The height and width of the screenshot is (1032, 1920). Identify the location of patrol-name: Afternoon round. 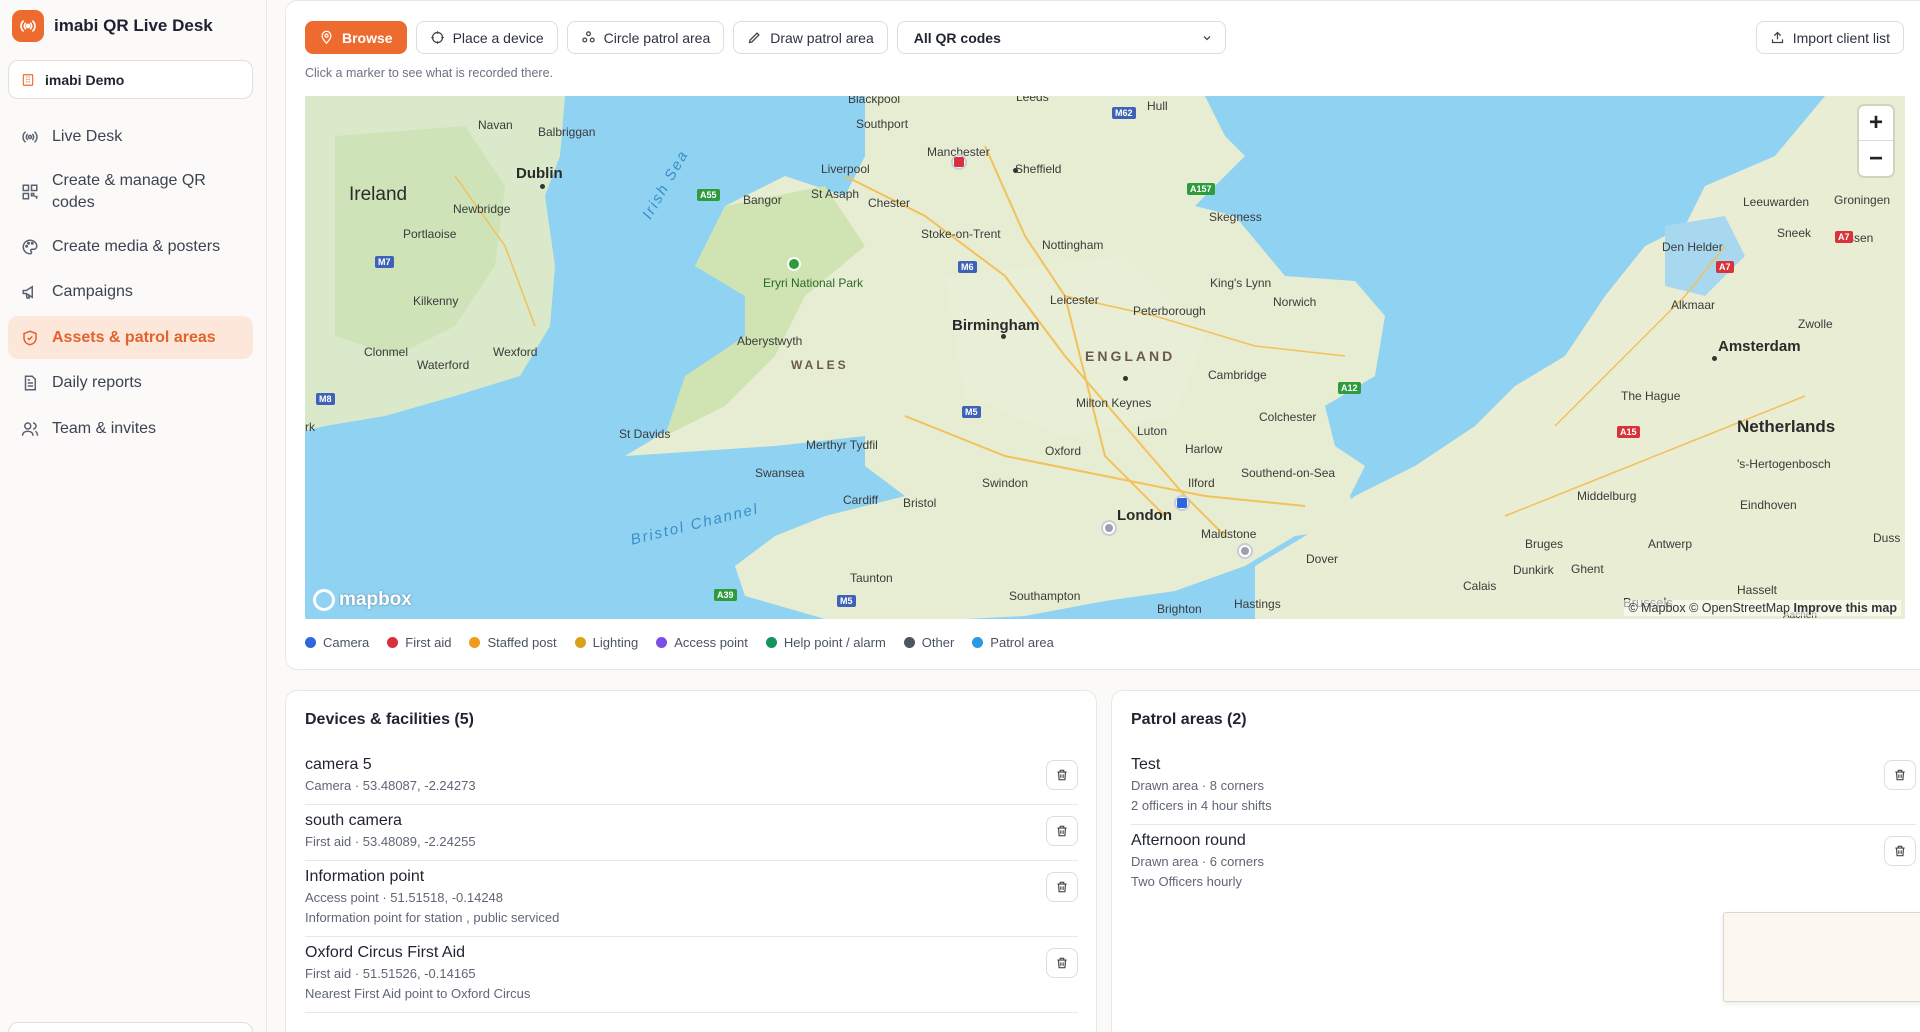
(1188, 840).